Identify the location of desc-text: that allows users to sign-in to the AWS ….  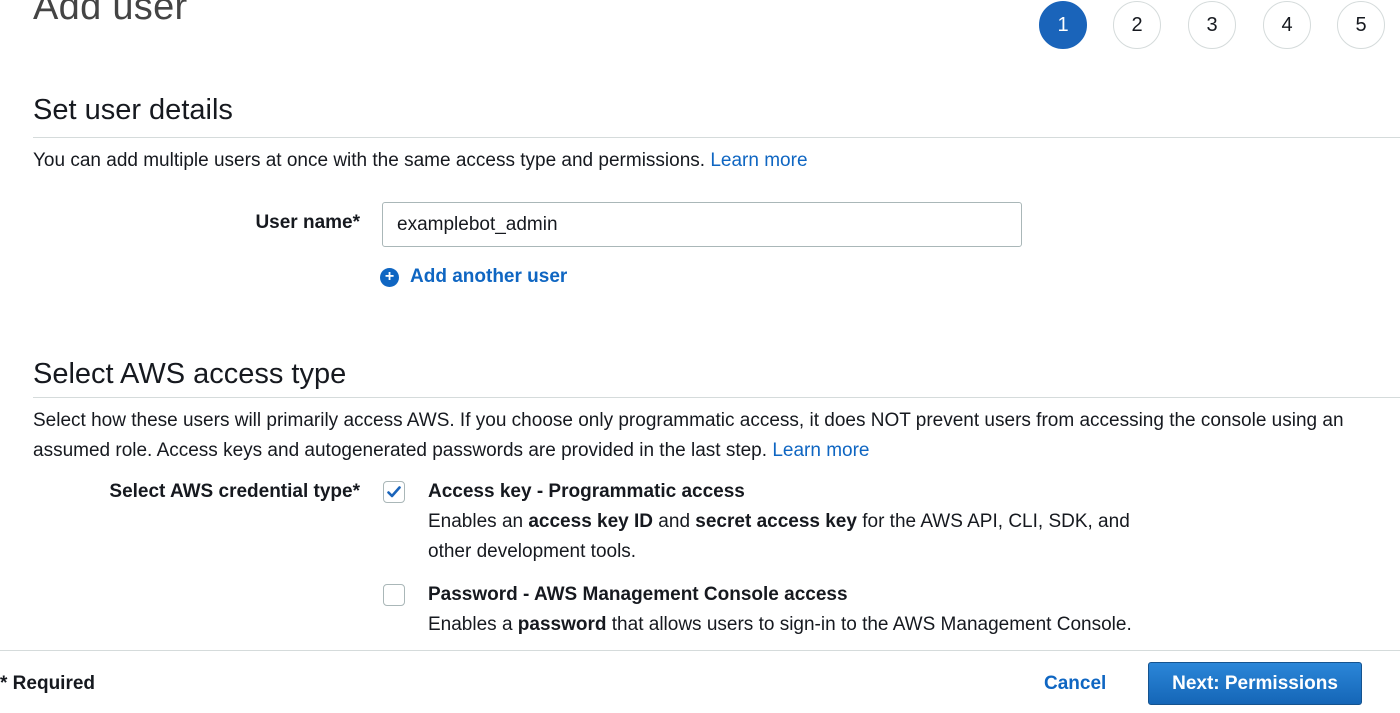
(869, 624).